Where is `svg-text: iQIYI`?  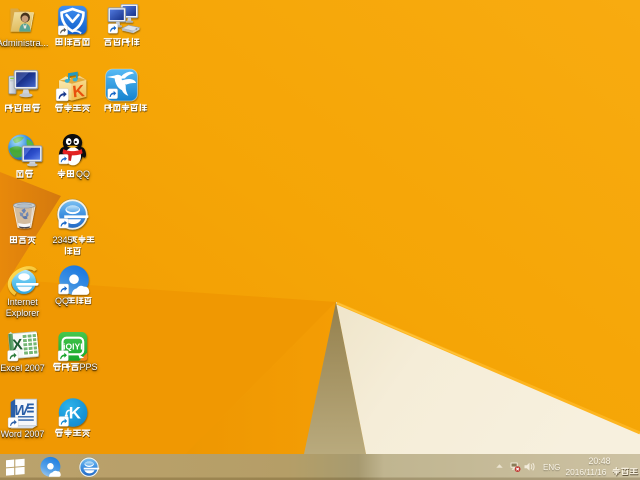 svg-text: iQIYI is located at coordinates (72, 347).